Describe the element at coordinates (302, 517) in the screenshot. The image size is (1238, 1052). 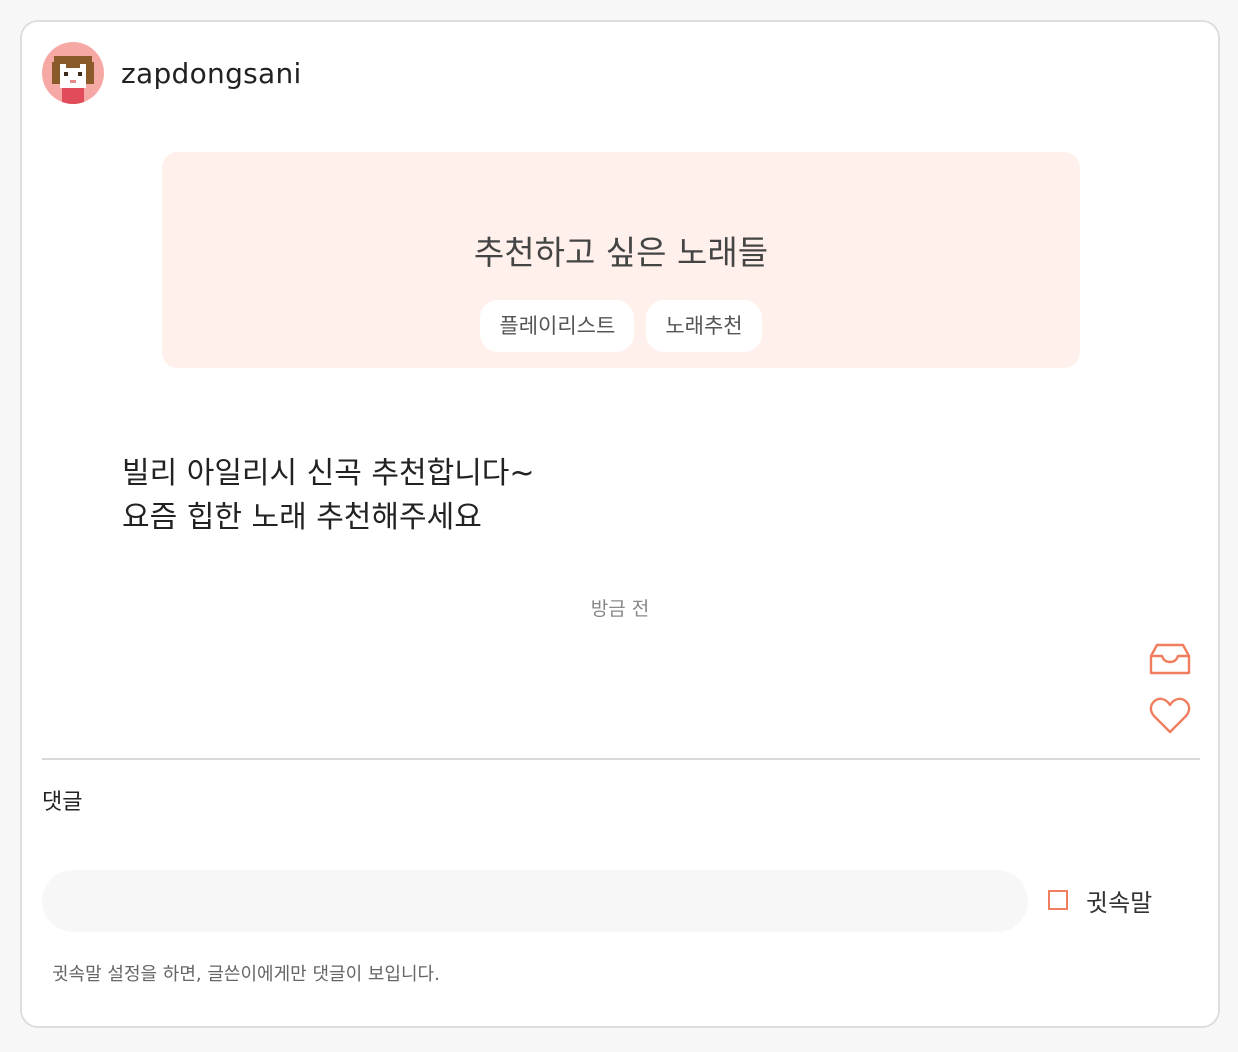
I see `post-body-line: 요즘 힙한 노래 추천해주세요` at that location.